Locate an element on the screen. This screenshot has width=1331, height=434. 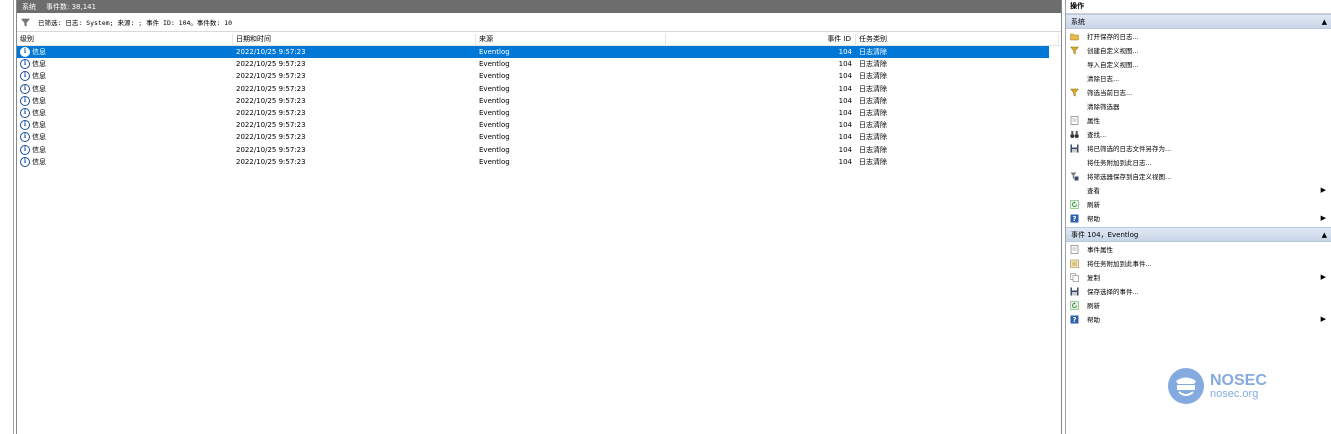
actions-section-event: 事件 104，Eventlog ▲ is located at coordinates (1198, 234).